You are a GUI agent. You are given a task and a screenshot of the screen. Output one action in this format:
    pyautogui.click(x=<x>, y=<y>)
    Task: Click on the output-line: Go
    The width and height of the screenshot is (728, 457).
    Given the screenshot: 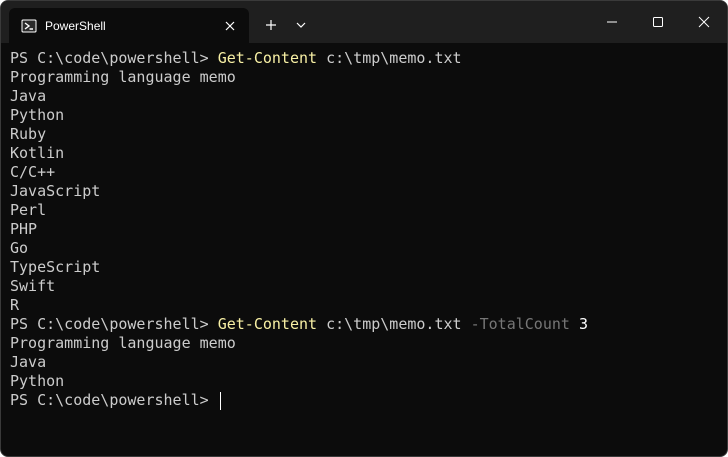 What is the action you would take?
    pyautogui.click(x=19, y=248)
    